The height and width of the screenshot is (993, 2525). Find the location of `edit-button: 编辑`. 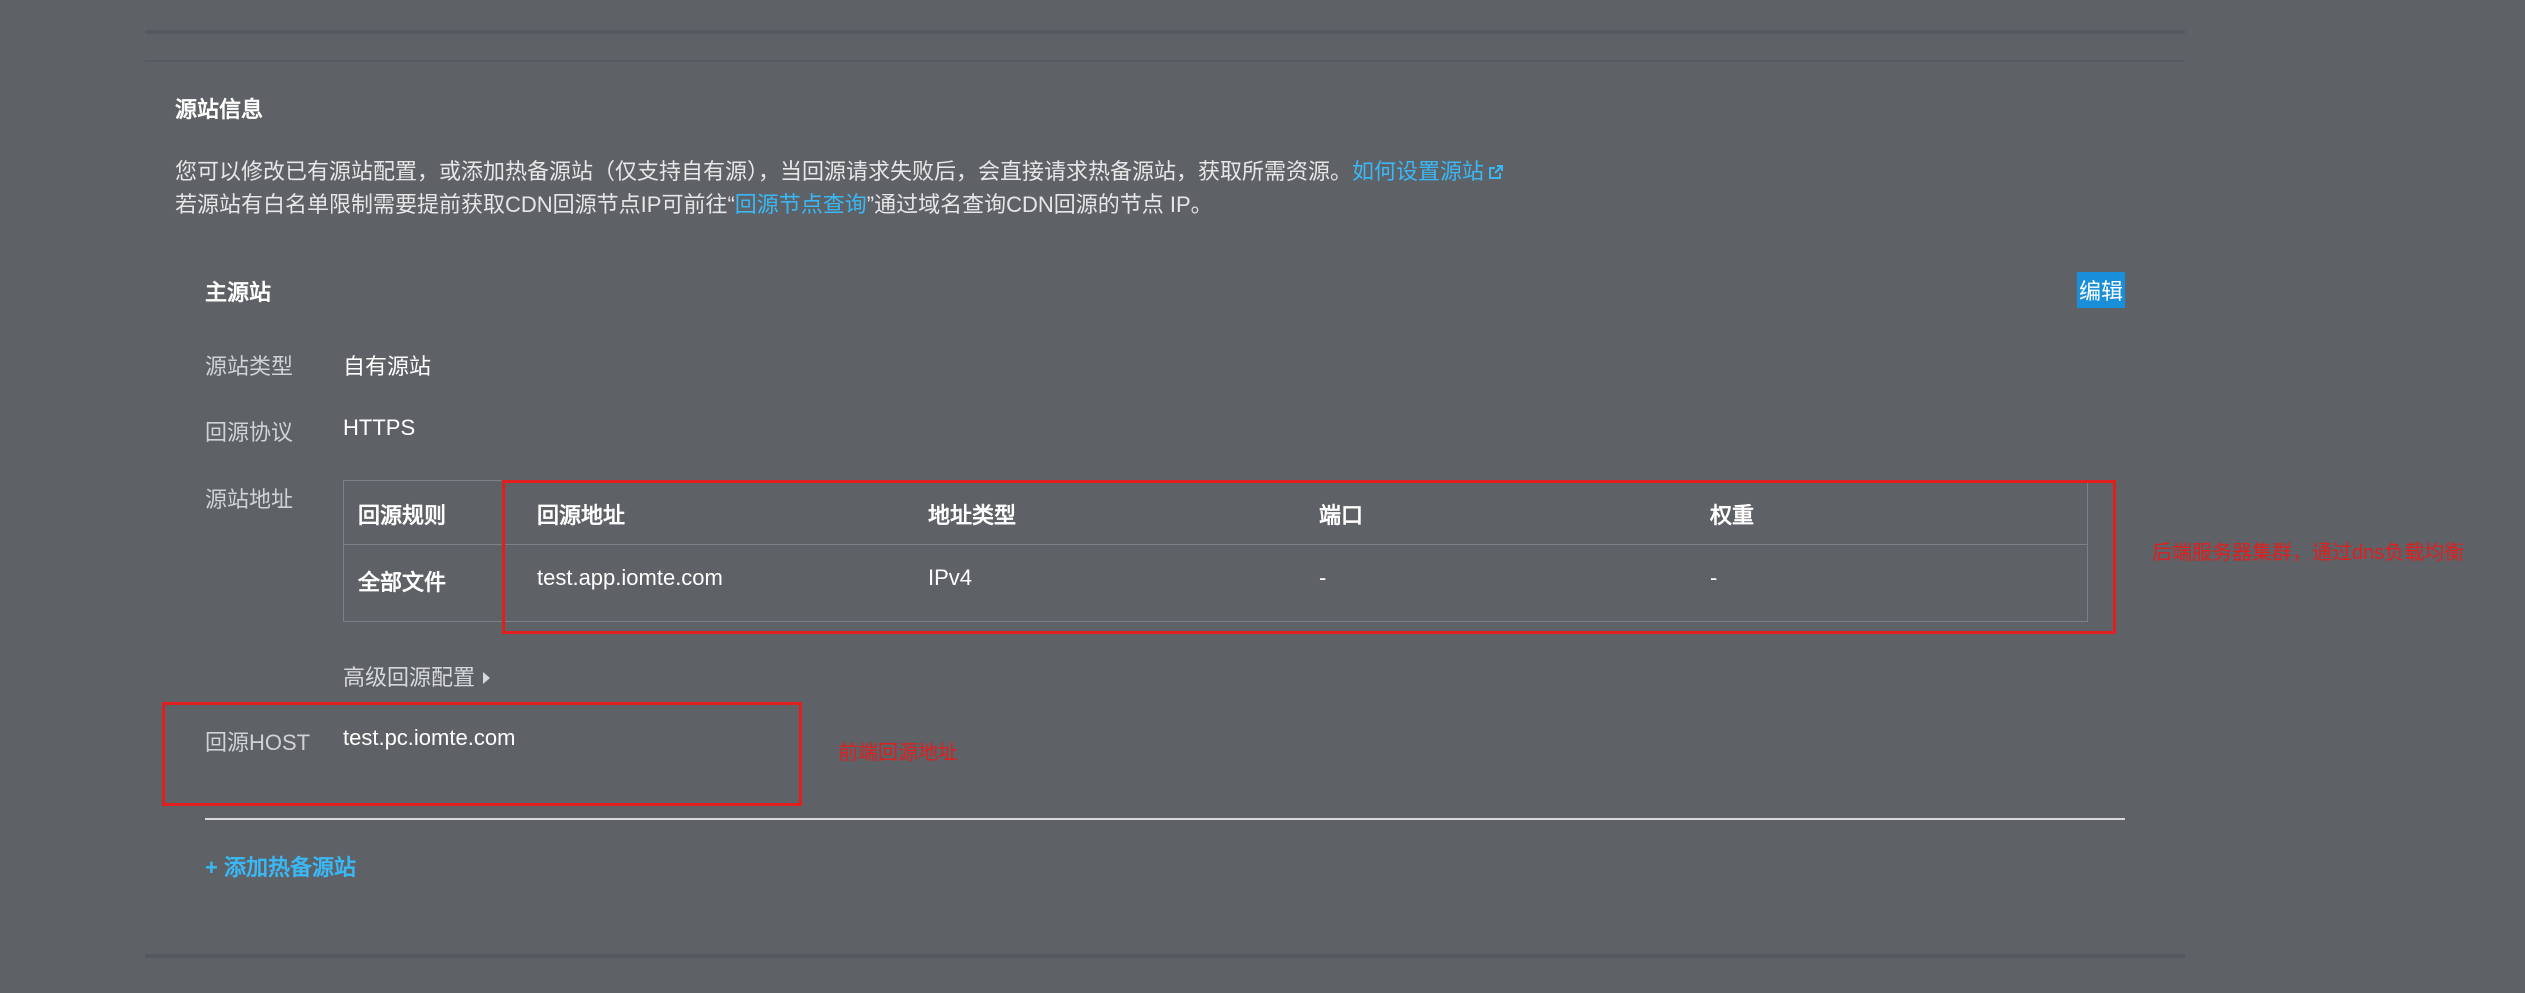

edit-button: 编辑 is located at coordinates (2101, 290).